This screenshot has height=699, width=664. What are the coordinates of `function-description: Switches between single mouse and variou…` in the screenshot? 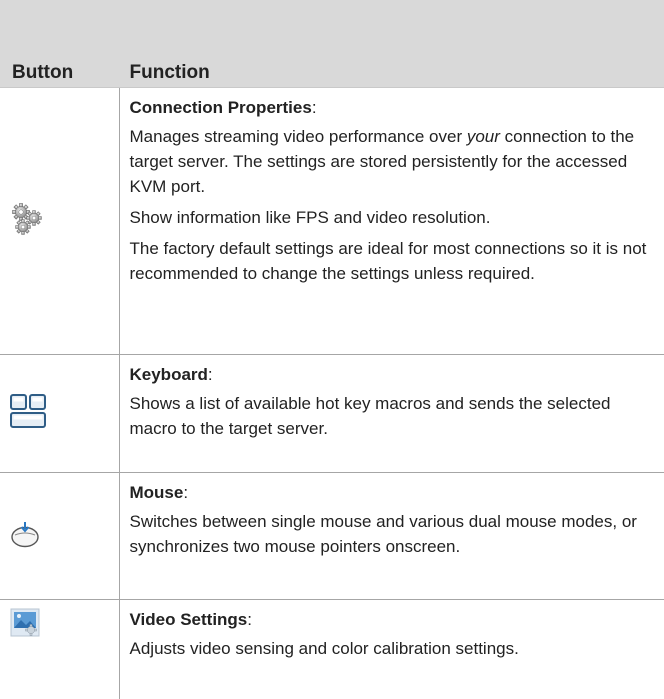 It's located at (389, 534).